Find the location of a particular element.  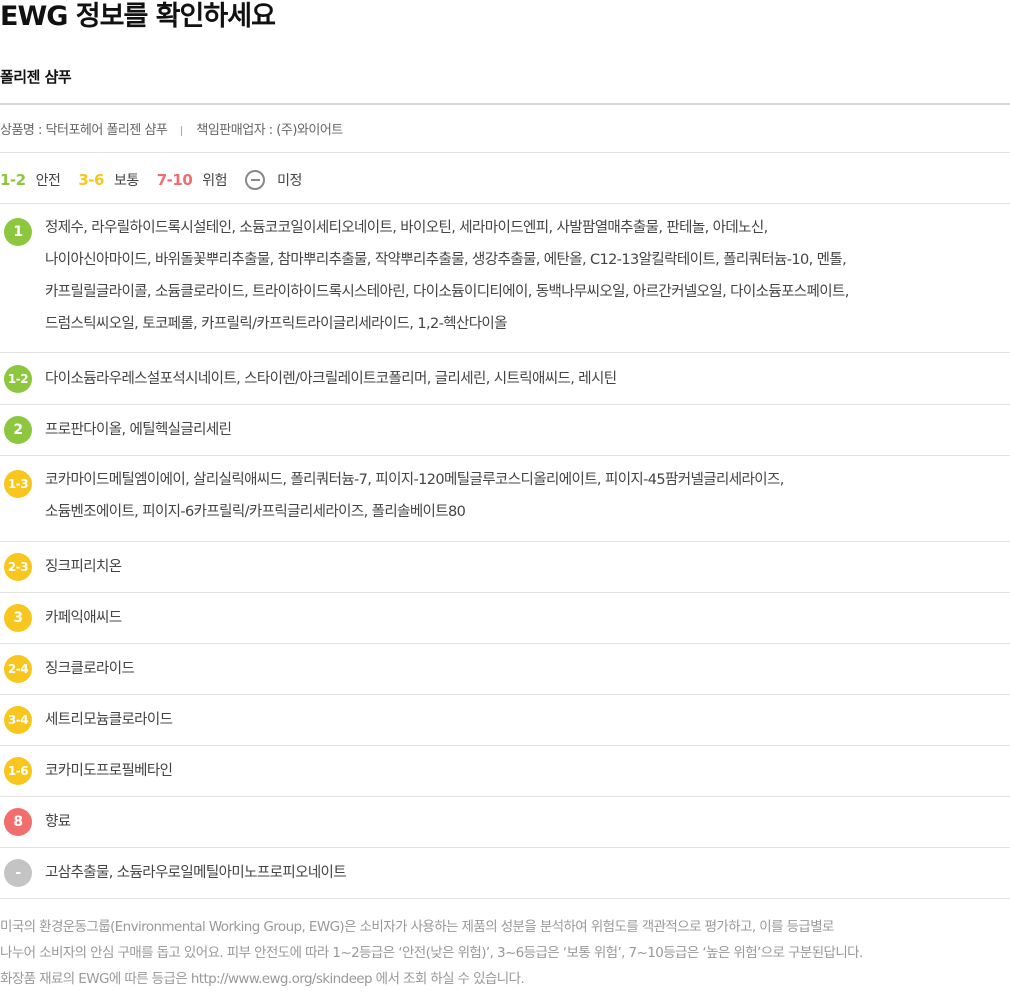

grade-badge: 8 is located at coordinates (18, 822).